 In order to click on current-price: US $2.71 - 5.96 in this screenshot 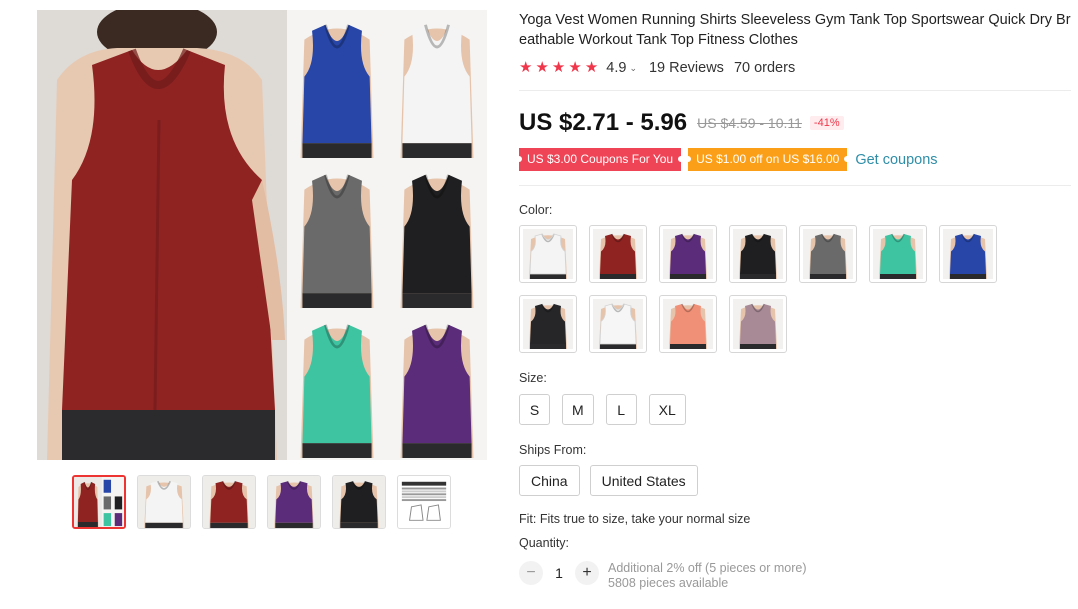, I will do `click(603, 122)`.